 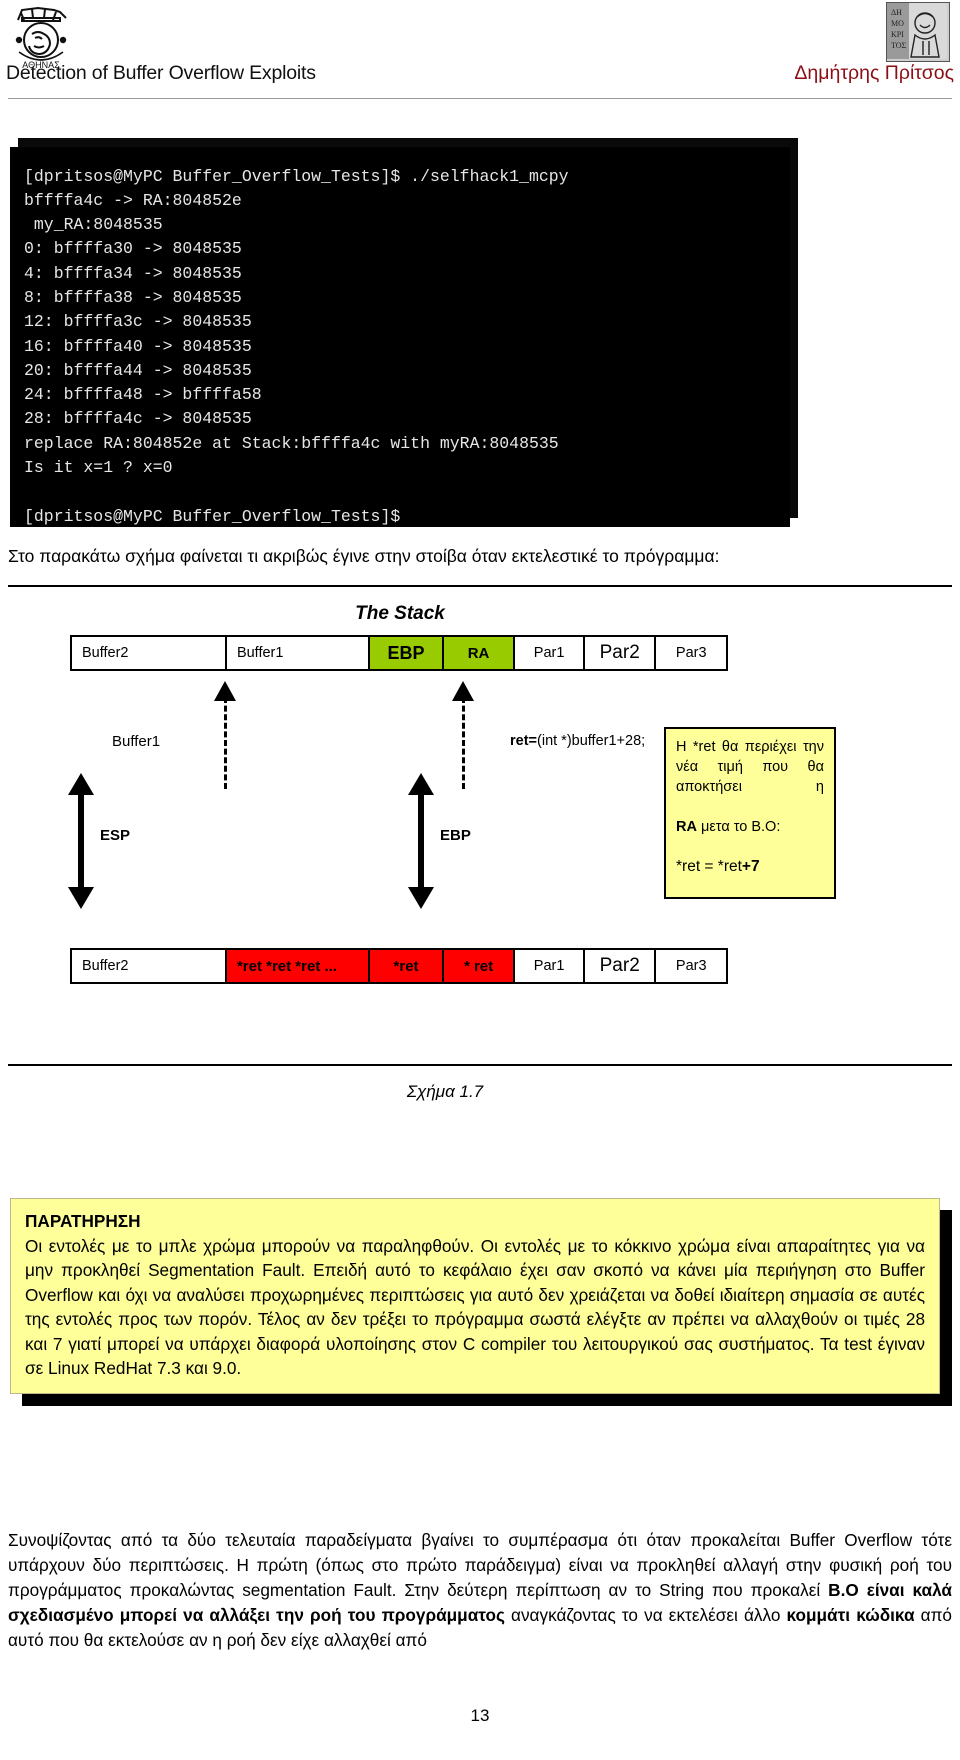 I want to click on buffer1-pointer-arrow-icon, so click(x=225, y=736).